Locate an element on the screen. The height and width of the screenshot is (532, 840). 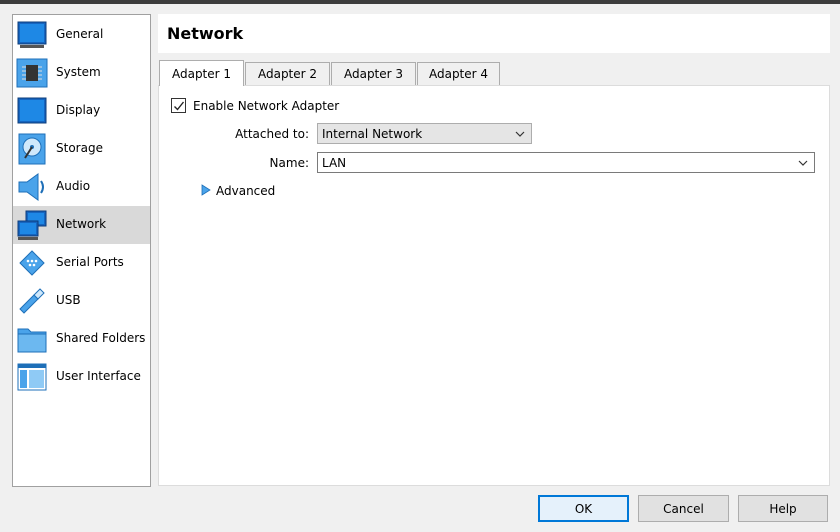
sidebar-item-usb: USB is located at coordinates (81, 301).